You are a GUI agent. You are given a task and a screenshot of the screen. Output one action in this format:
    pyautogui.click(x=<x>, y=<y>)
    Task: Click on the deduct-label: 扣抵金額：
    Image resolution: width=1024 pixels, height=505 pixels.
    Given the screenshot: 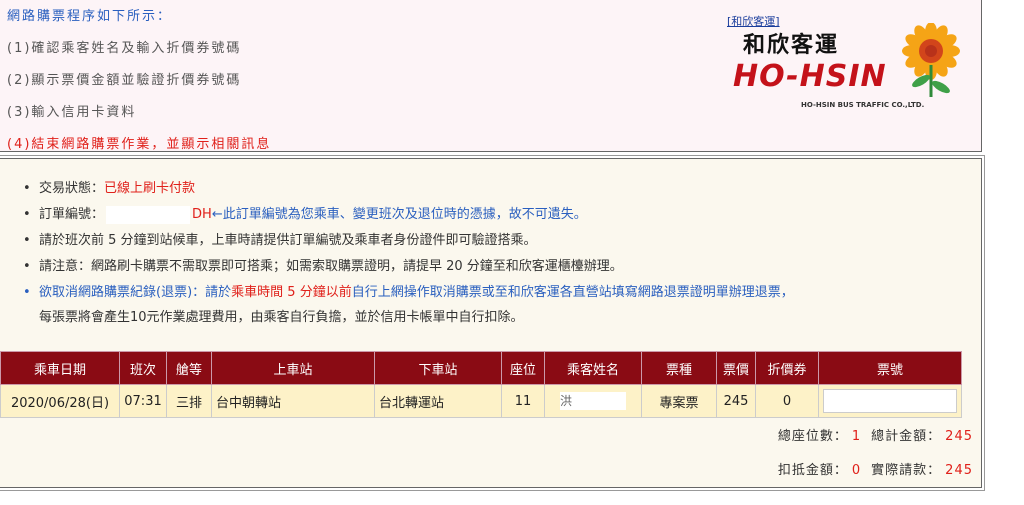 What is the action you would take?
    pyautogui.click(x=812, y=470)
    